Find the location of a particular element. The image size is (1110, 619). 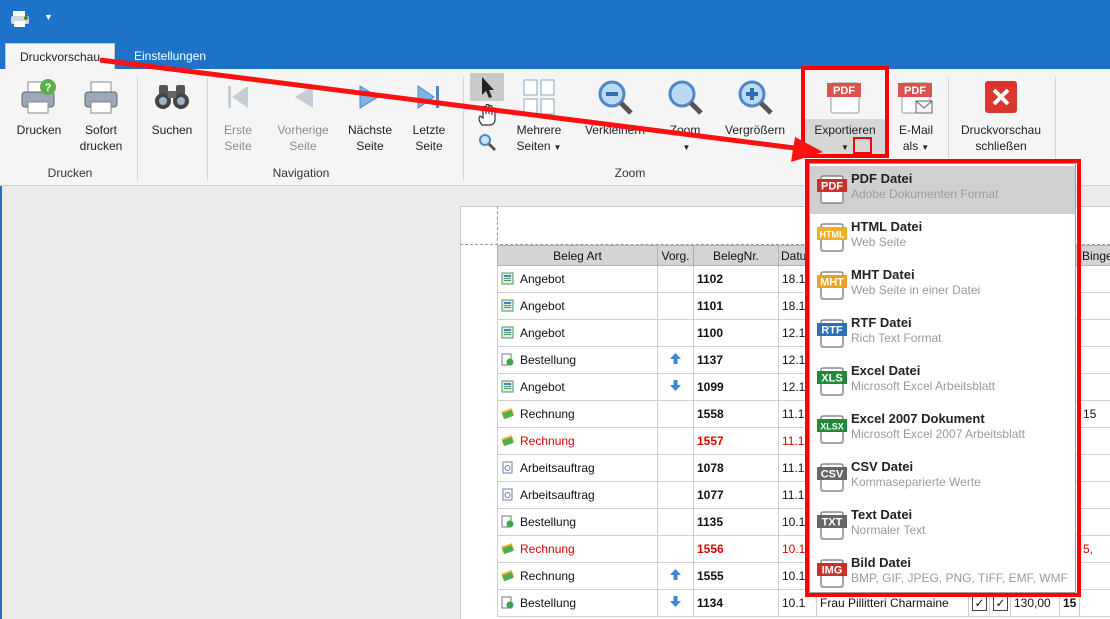

close-icon is located at coordinates (1001, 97).